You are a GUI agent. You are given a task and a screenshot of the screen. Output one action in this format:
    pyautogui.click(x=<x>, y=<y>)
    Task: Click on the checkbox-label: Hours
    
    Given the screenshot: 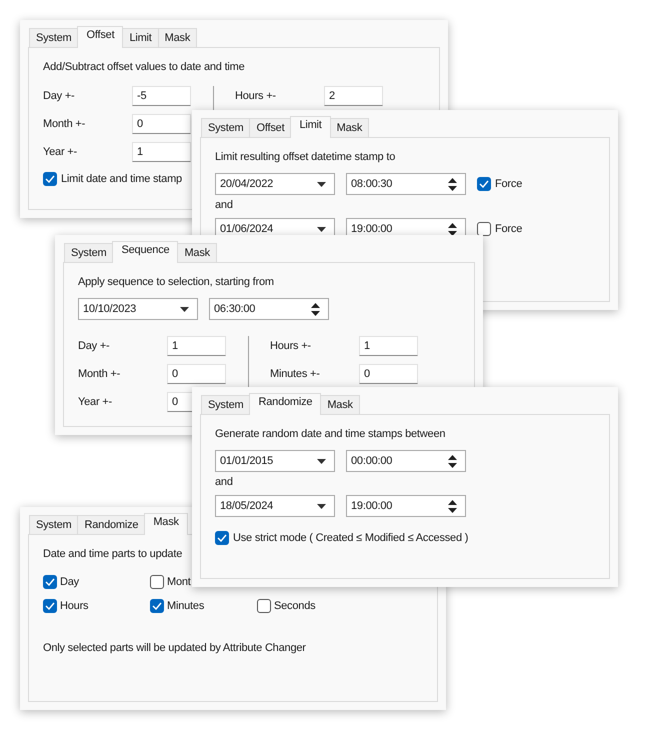 What is the action you would take?
    pyautogui.click(x=74, y=606)
    